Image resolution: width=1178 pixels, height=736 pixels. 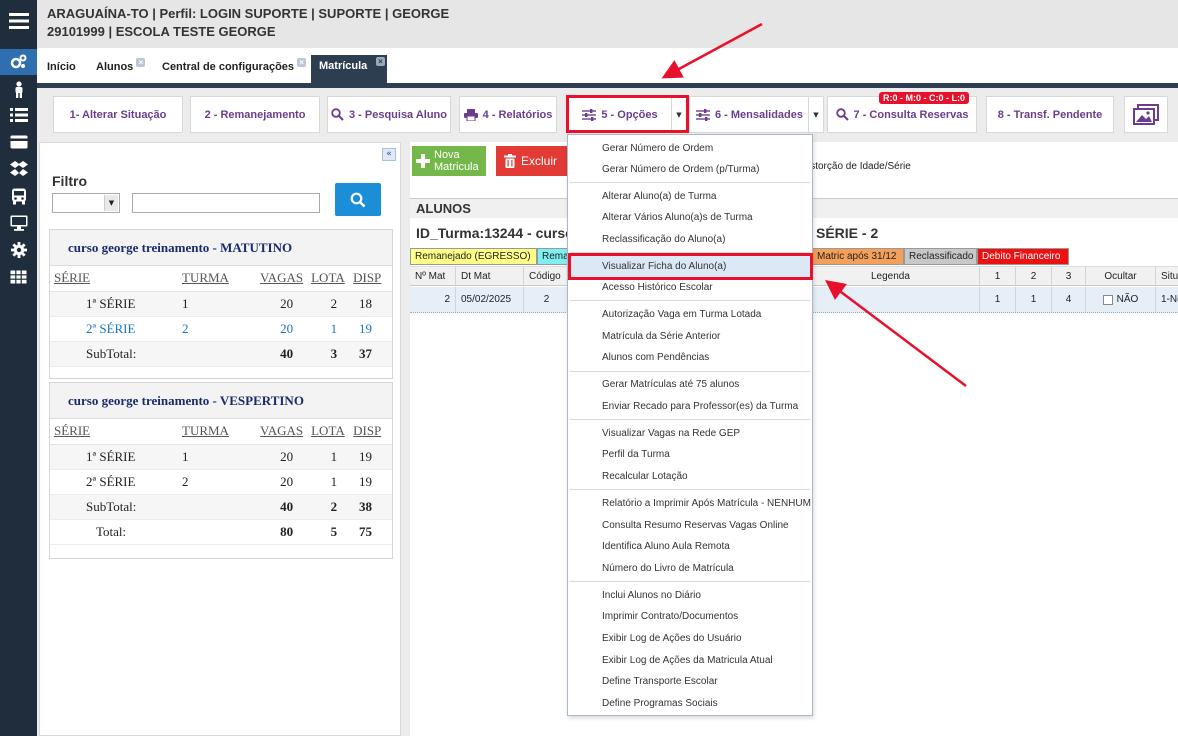 I want to click on table-row: 1ª SÉRIE 1 20 2 18, so click(x=221, y=304).